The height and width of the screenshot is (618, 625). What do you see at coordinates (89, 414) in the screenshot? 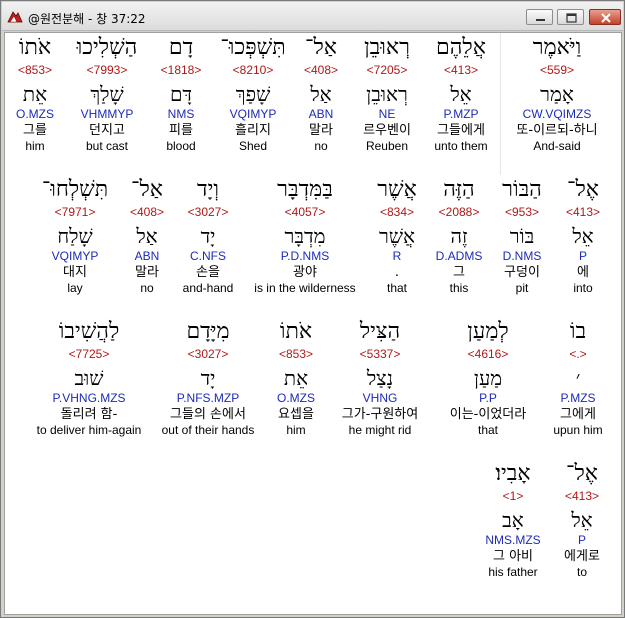
I see `korean-gloss: 돌리려 함-` at bounding box center [89, 414].